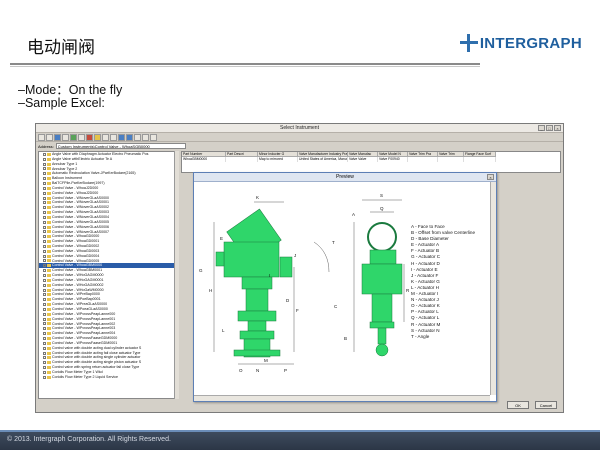  What do you see at coordinates (546, 405) in the screenshot?
I see `cancel-button: Cancel` at bounding box center [546, 405].